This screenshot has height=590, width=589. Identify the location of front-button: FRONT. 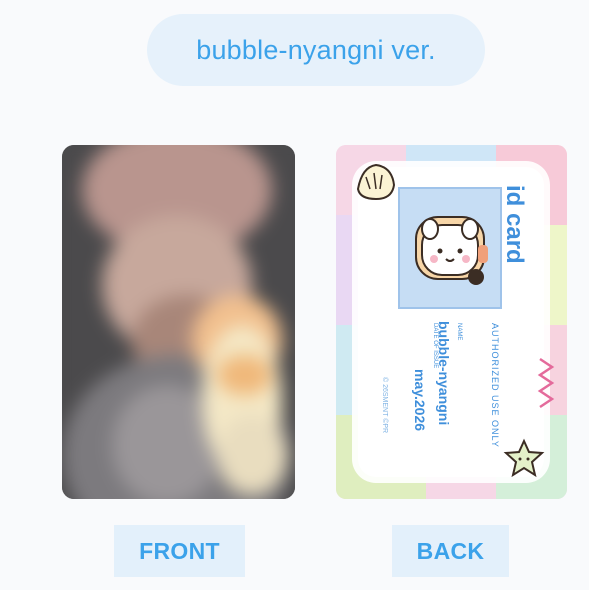
(179, 551).